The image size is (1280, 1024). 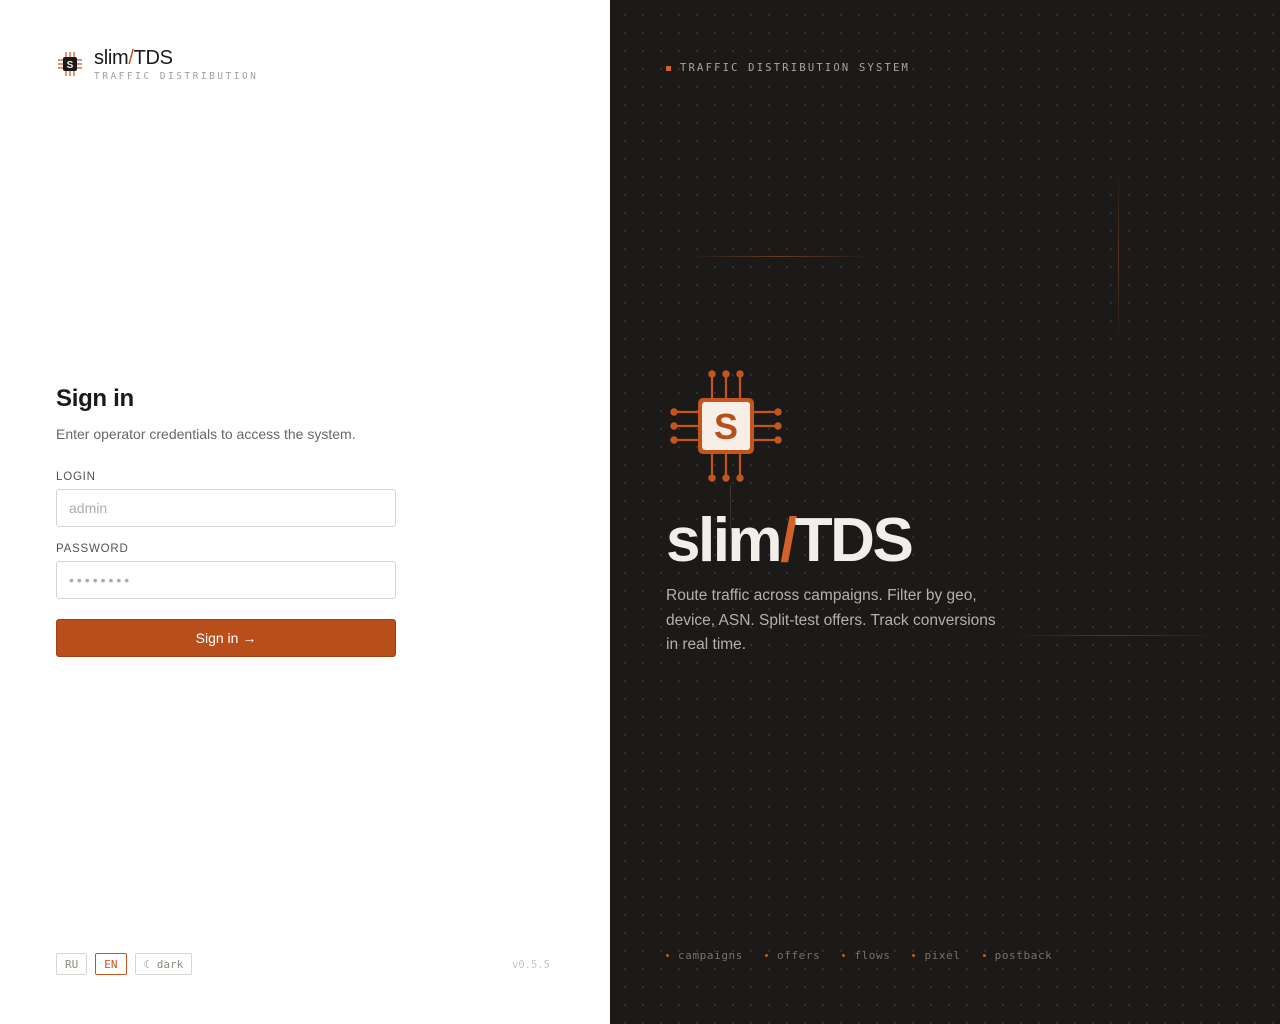 What do you see at coordinates (1017, 955) in the screenshot?
I see `module-item: postback` at bounding box center [1017, 955].